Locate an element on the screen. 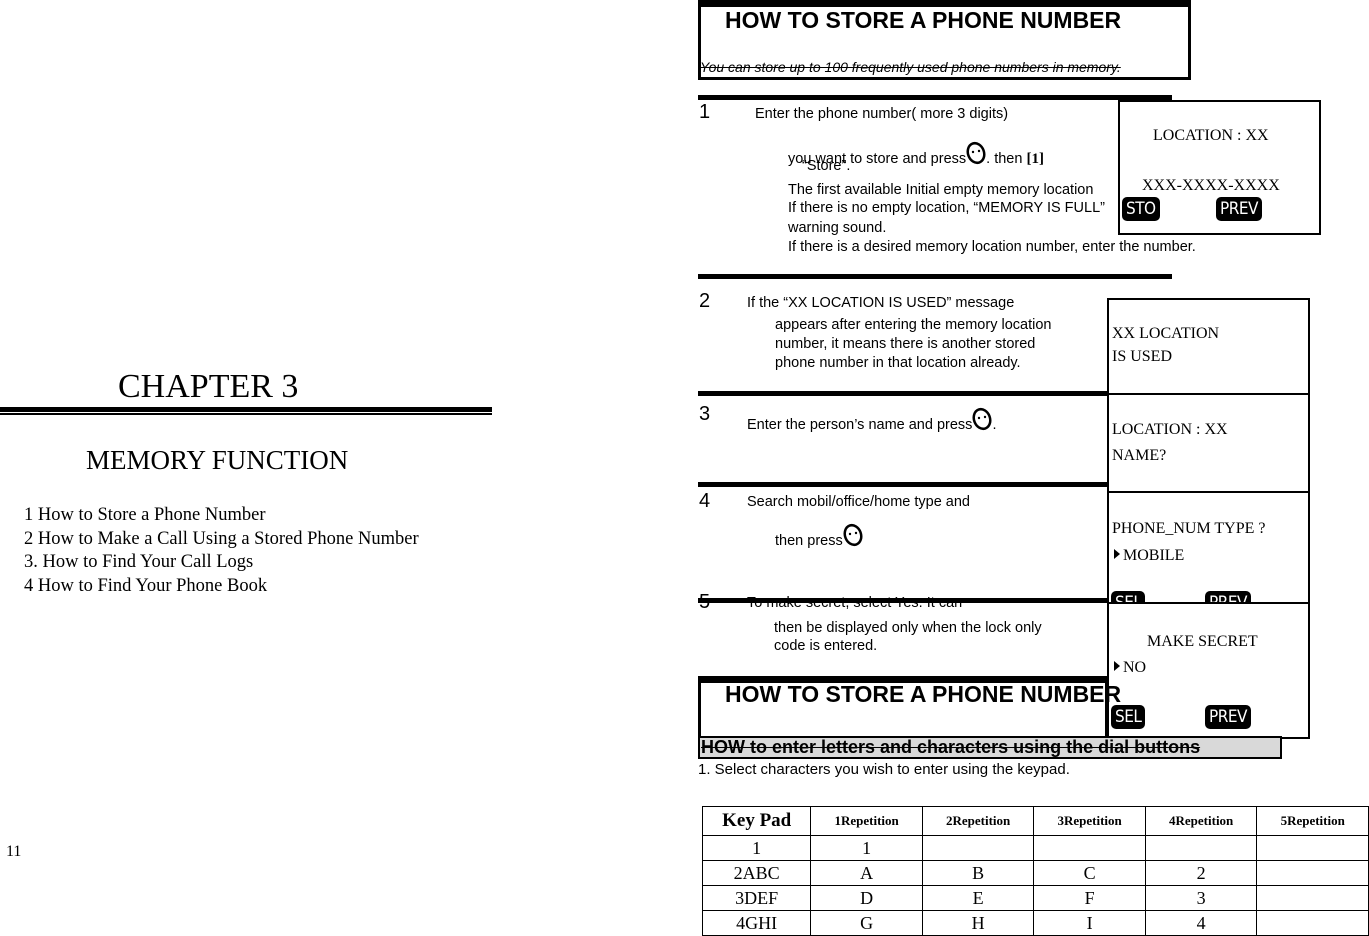 The image size is (1369, 936). step-text: warning sound. is located at coordinates (837, 228).